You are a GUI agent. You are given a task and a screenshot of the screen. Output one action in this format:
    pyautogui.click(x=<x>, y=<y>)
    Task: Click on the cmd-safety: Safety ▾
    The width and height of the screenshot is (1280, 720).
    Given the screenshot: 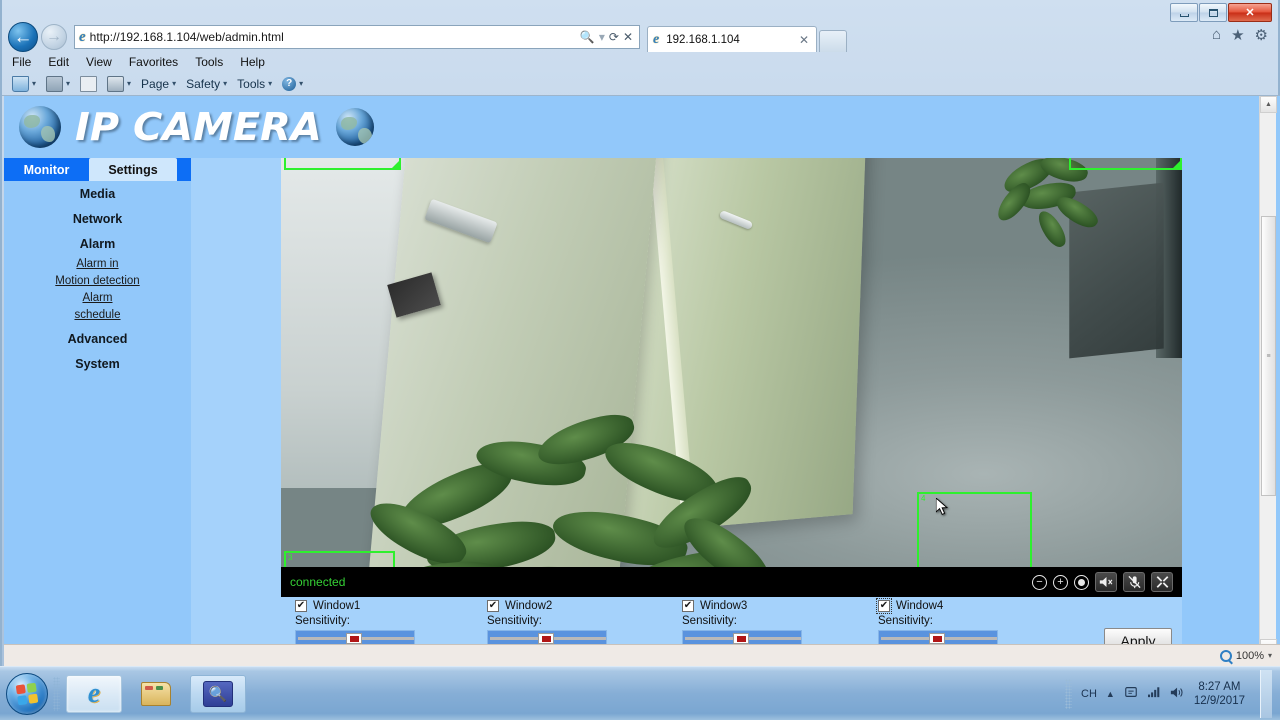 What is the action you would take?
    pyautogui.click(x=206, y=84)
    